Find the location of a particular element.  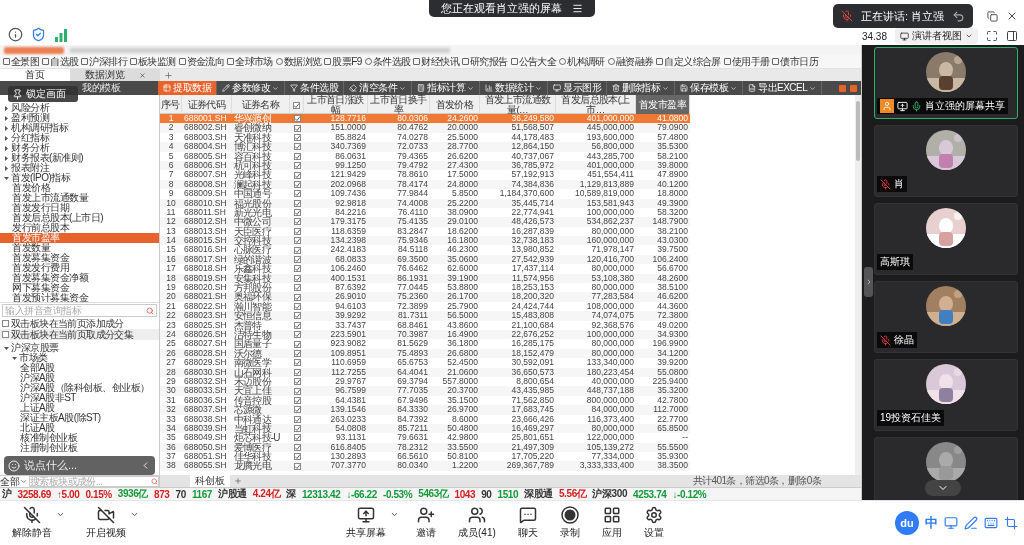

fullscreen-icon is located at coordinates (992, 36).